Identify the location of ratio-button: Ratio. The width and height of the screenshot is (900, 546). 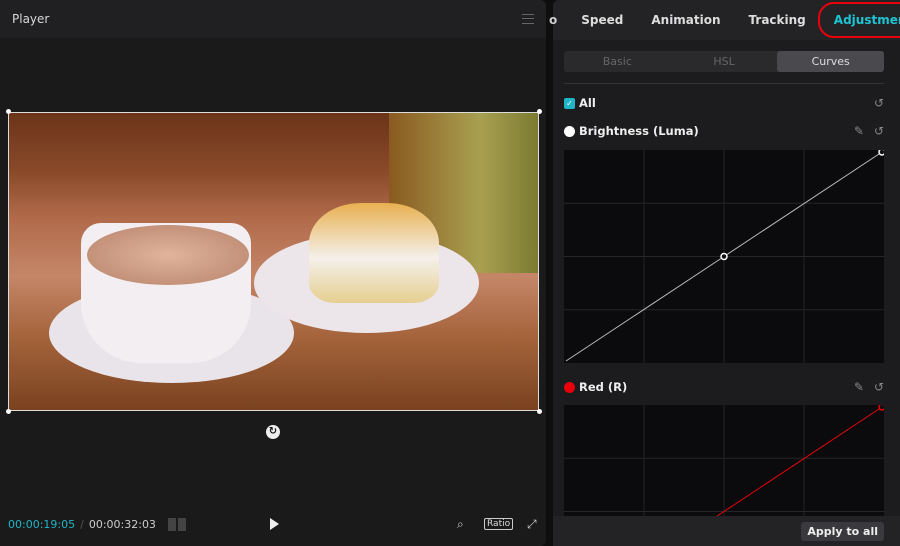
(499, 524).